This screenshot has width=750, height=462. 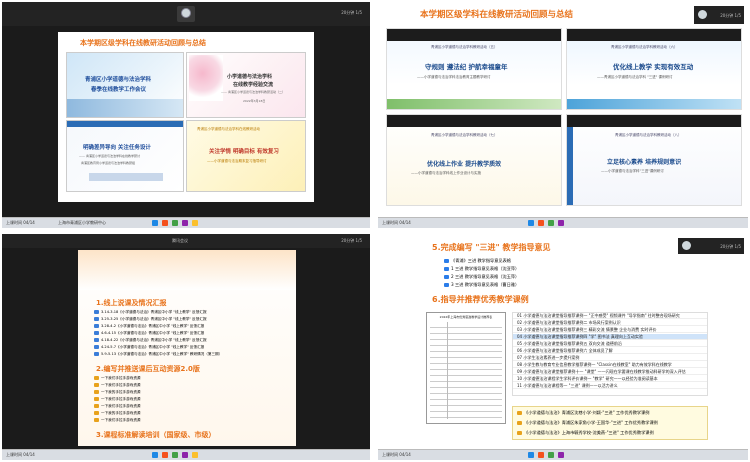 What do you see at coordinates (447, 370) in the screenshot?
I see `table-divider` at bounding box center [447, 370].